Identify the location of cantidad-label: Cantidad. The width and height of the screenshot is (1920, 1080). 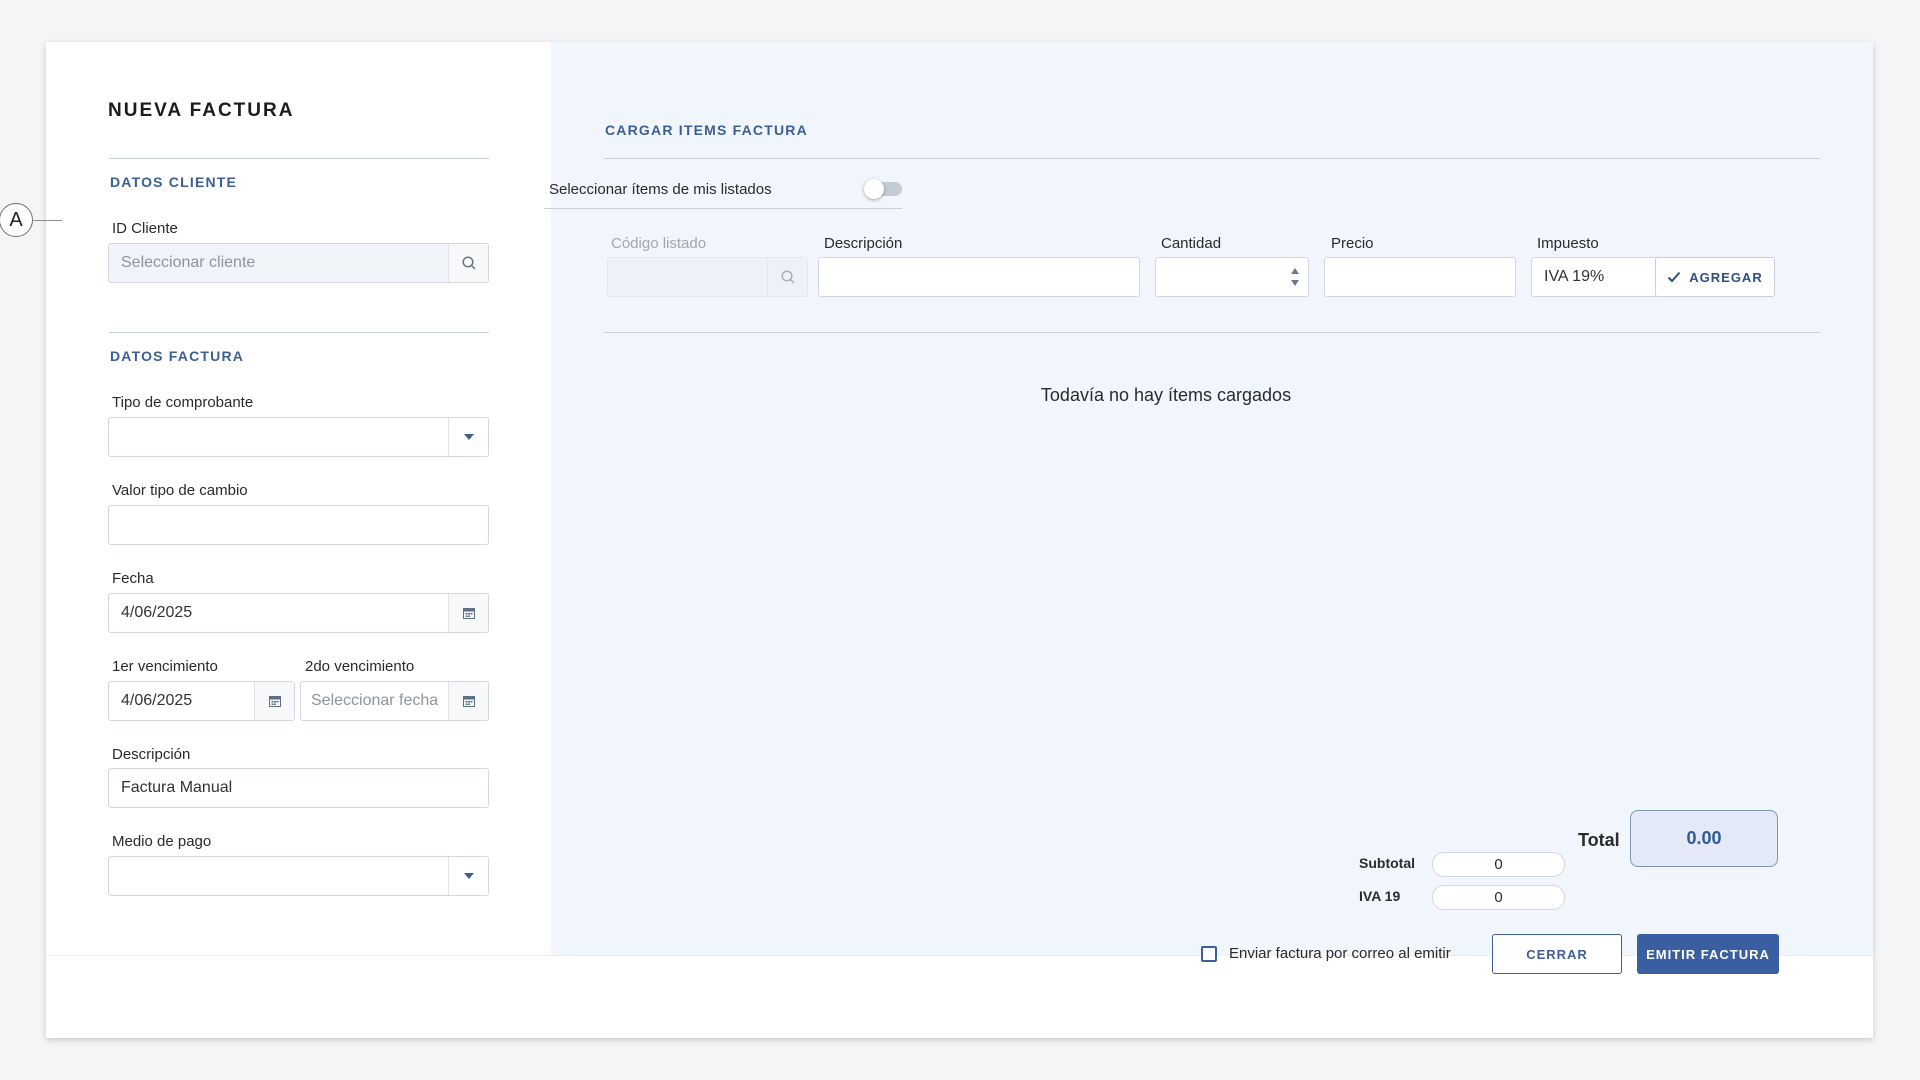
(1191, 243).